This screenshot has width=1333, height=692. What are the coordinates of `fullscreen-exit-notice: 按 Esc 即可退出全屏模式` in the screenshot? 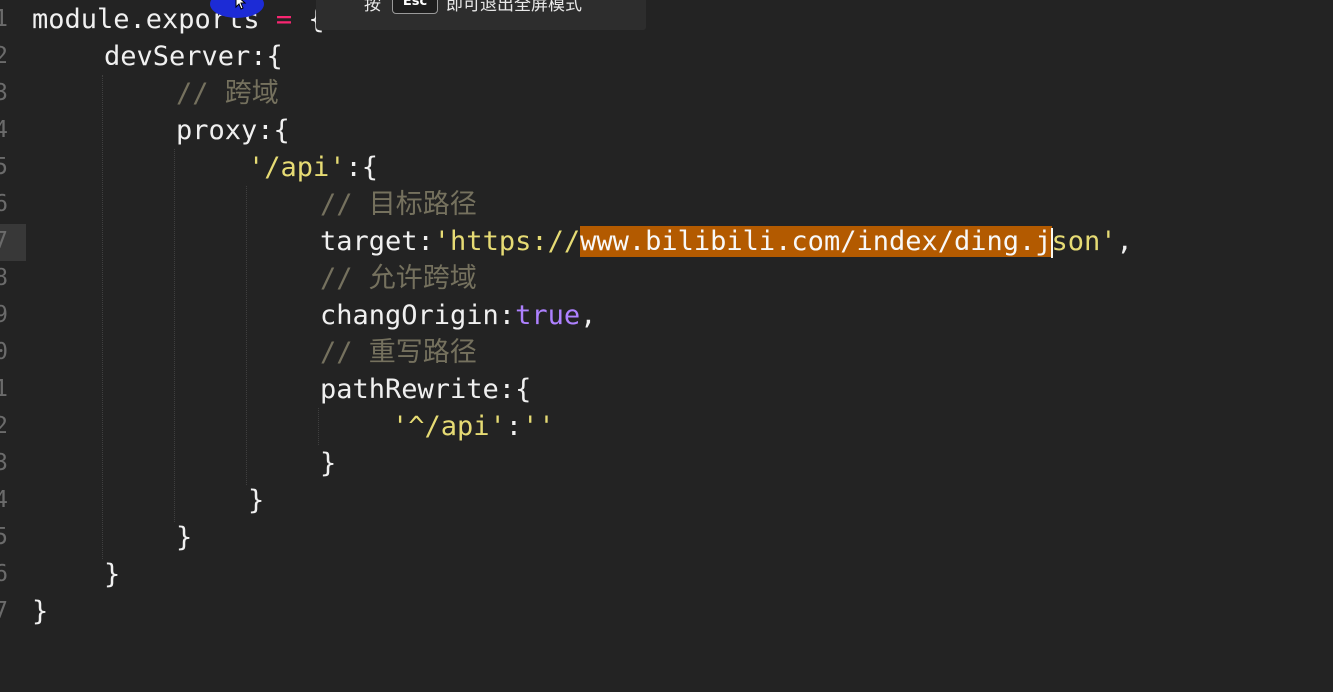 It's located at (481, 15).